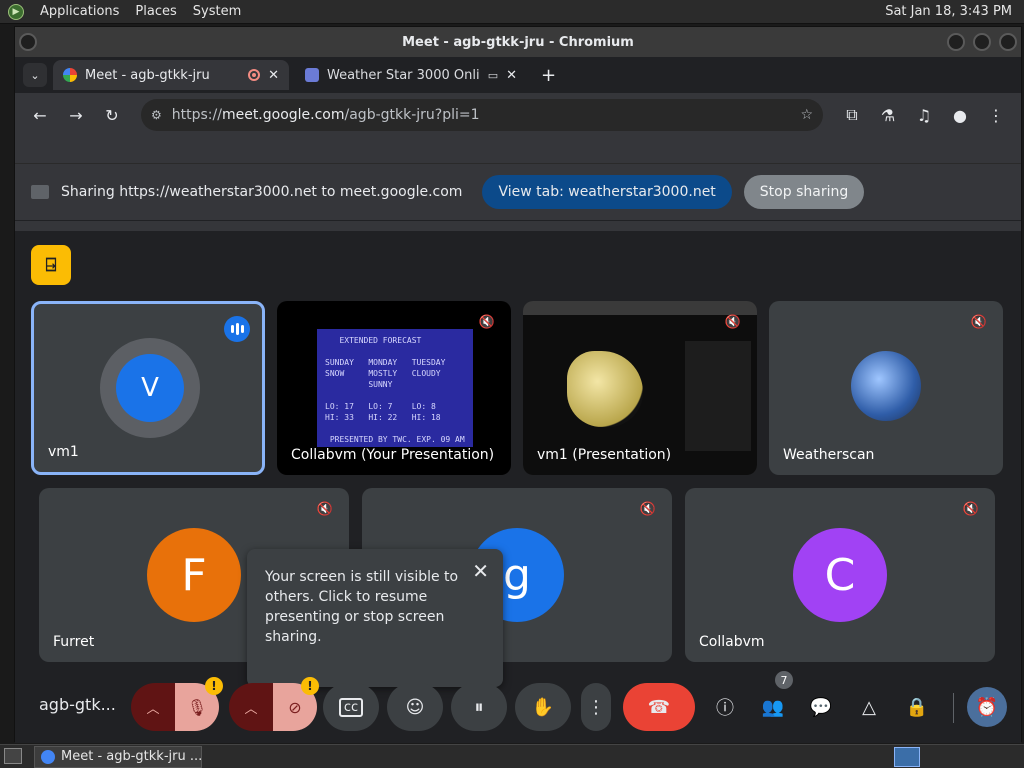  What do you see at coordinates (725, 707) in the screenshot?
I see `meeting-details-icon: ⓘ` at bounding box center [725, 707].